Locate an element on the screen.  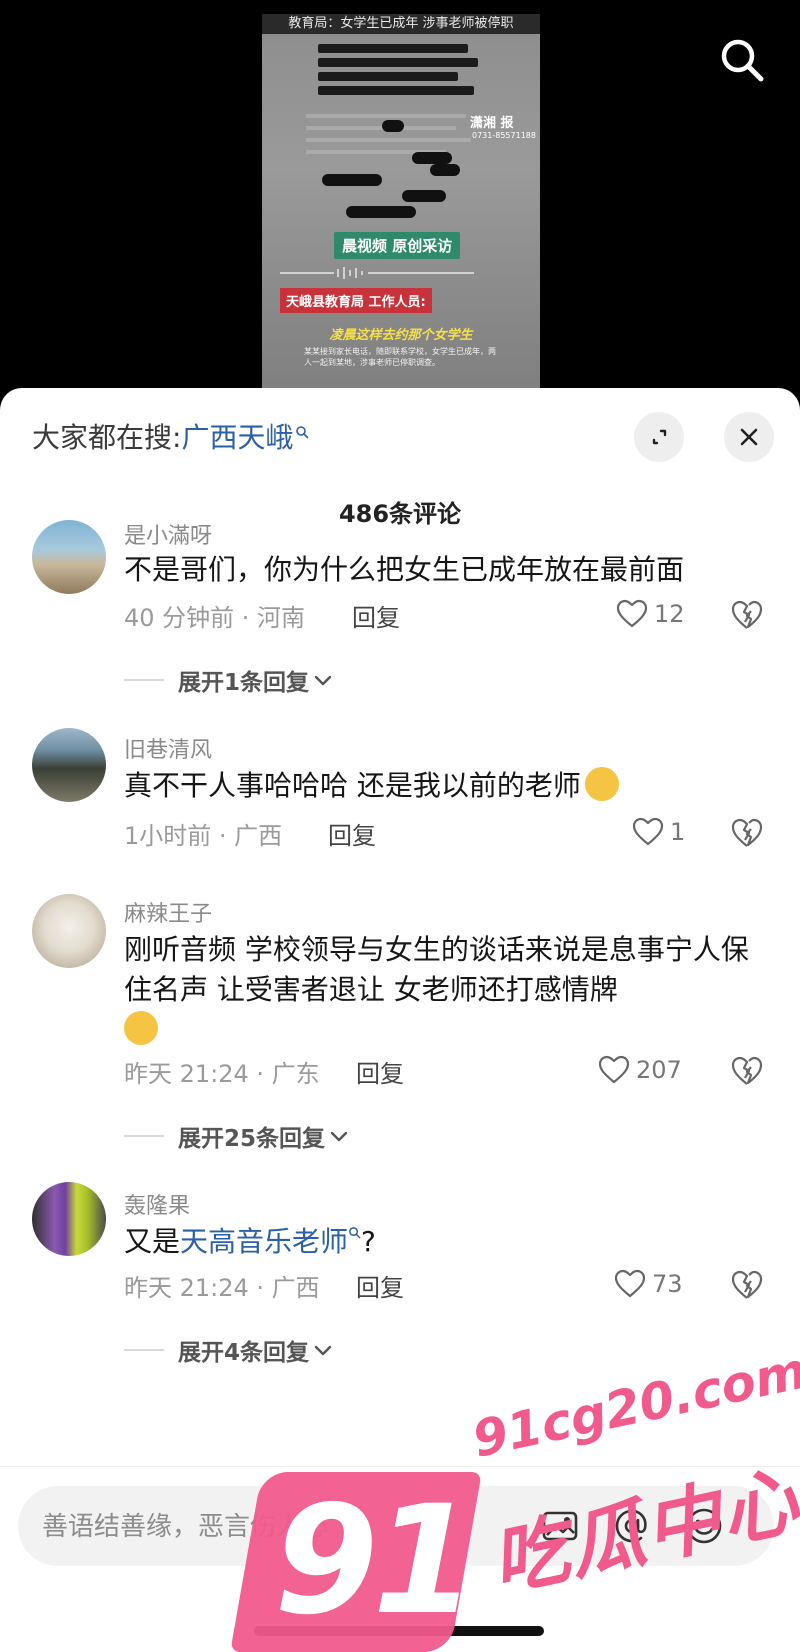
comment-item: 轰隆果 又是天高音乐老师? 昨天 21:24 · 广西 回复 73 展开4条回复 is located at coordinates (400, 1277).